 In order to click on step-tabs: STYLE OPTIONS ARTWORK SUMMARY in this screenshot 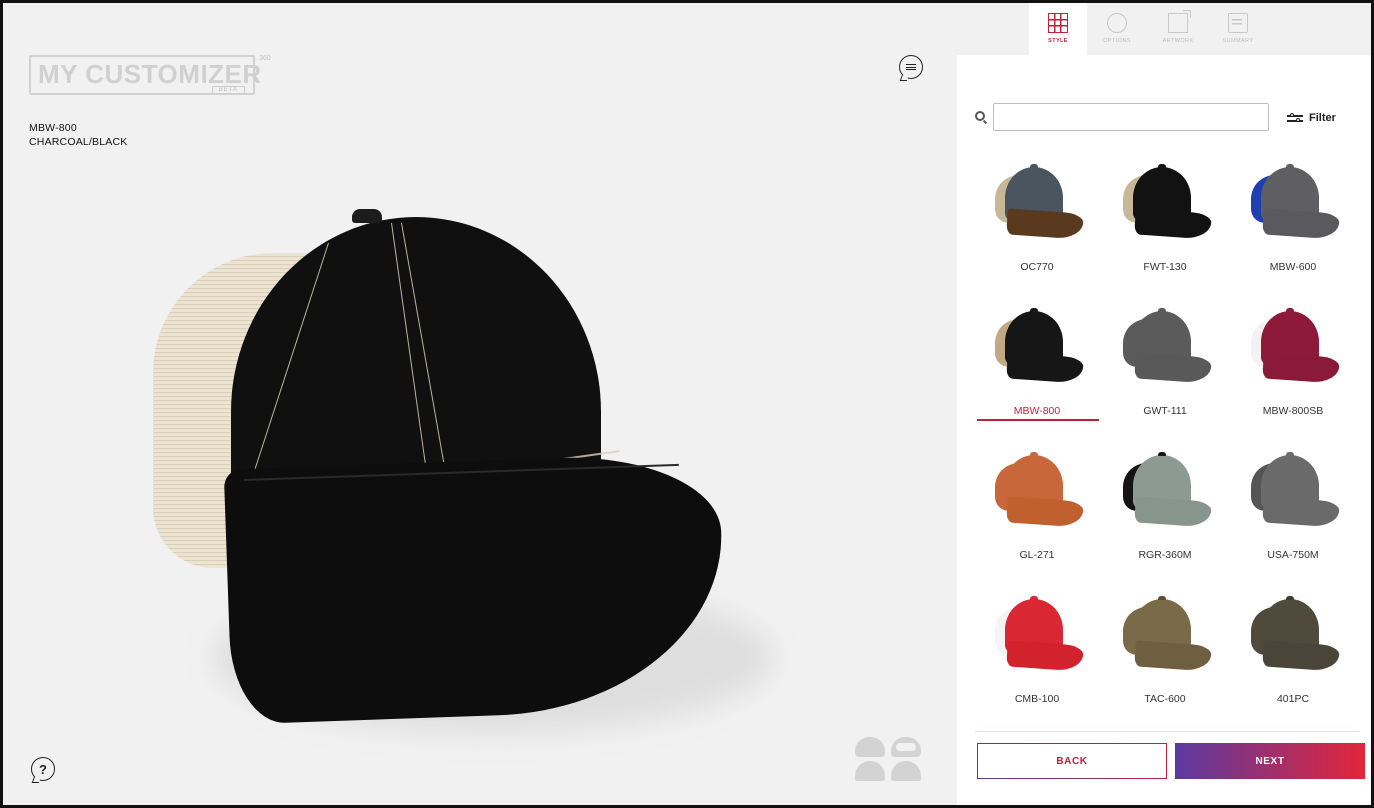, I will do `click(1164, 29)`.